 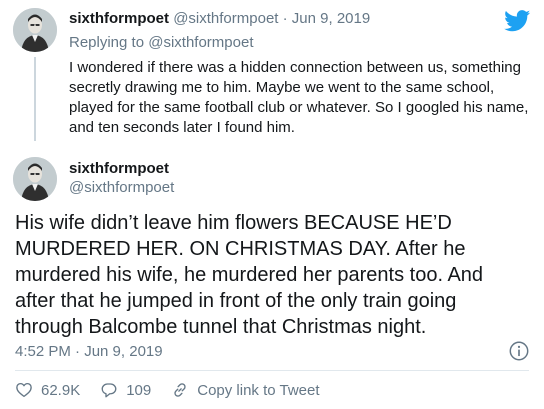 I want to click on replying-to-handle: @sixthformpoet, so click(x=200, y=42).